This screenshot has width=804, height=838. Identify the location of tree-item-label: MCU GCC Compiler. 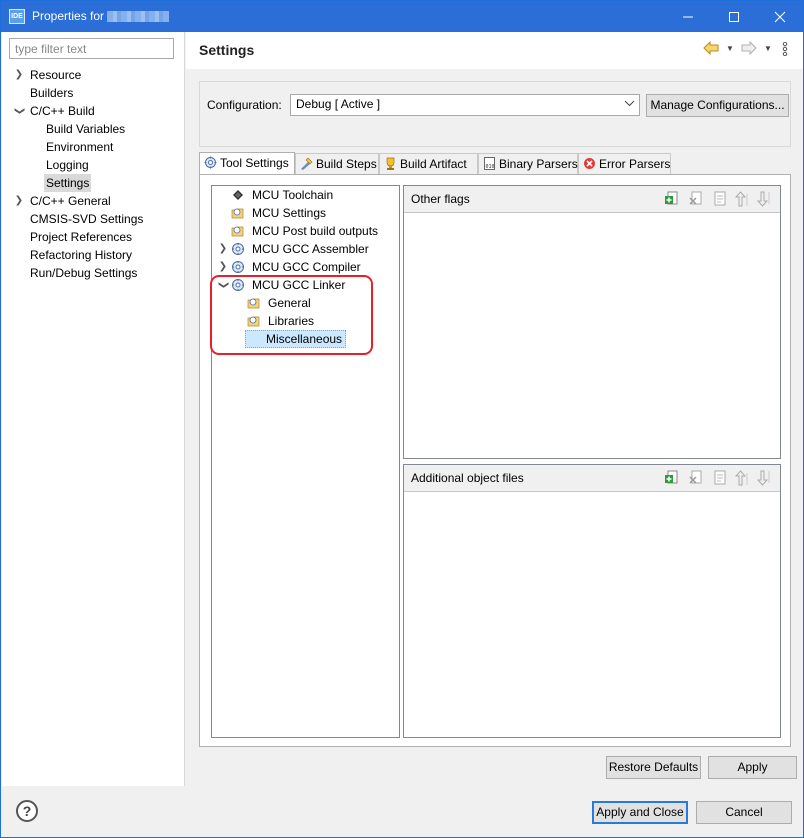
(306, 267).